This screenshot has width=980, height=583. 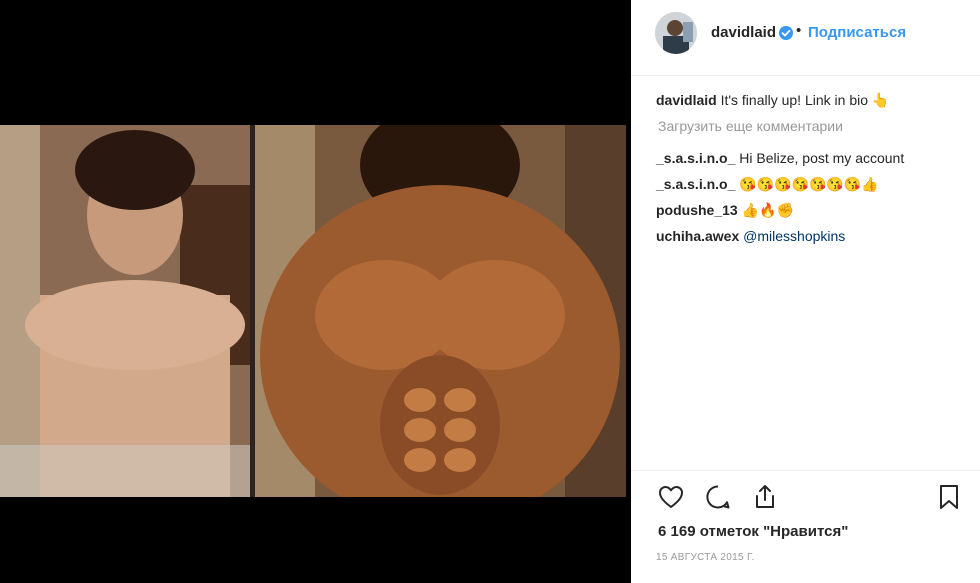 I want to click on load-more-comments-button: Загрузить еще комментарии, so click(x=812, y=132).